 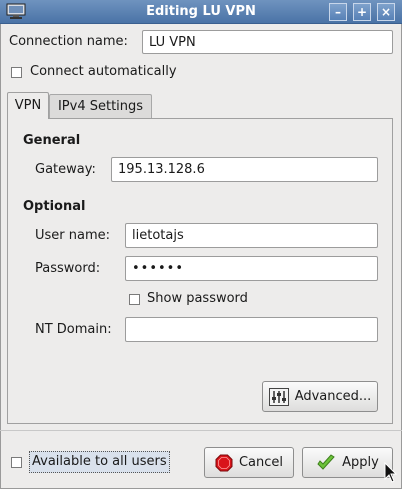 What do you see at coordinates (100, 106) in the screenshot?
I see `tab-ipv4-settings: IPv4 Settings` at bounding box center [100, 106].